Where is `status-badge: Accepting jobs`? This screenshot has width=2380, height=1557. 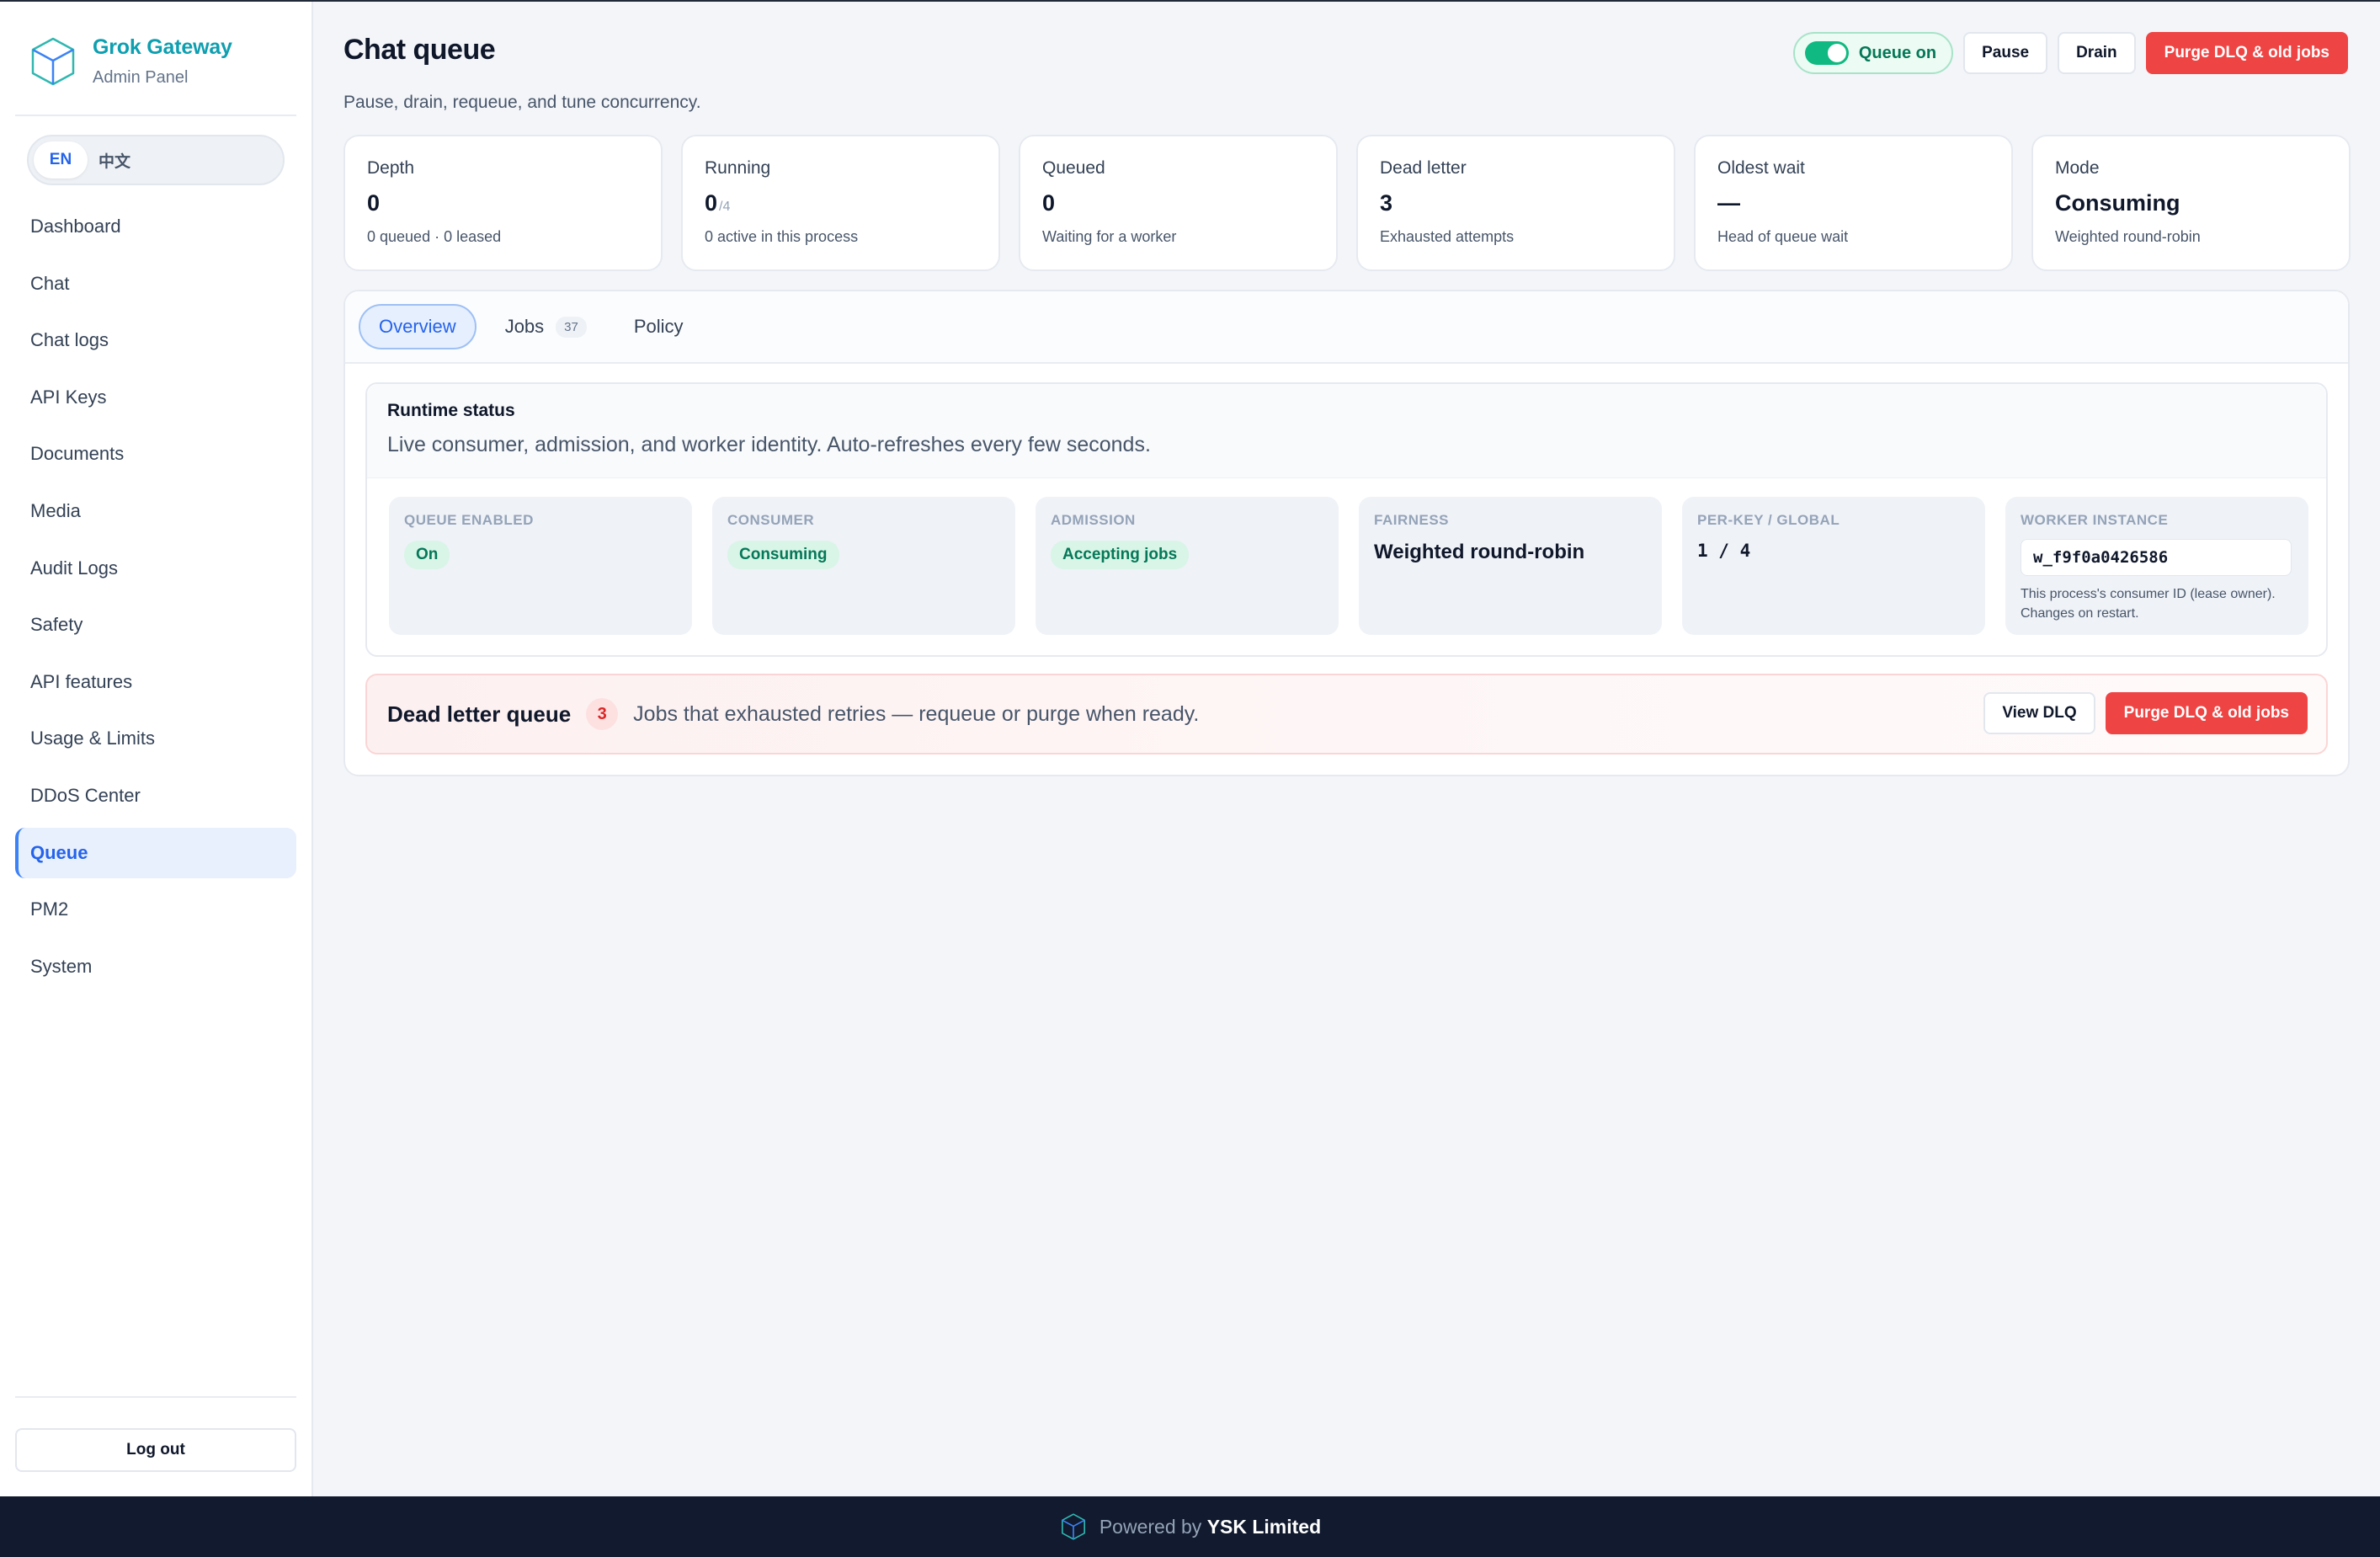
status-badge: Accepting jobs is located at coordinates (1120, 555).